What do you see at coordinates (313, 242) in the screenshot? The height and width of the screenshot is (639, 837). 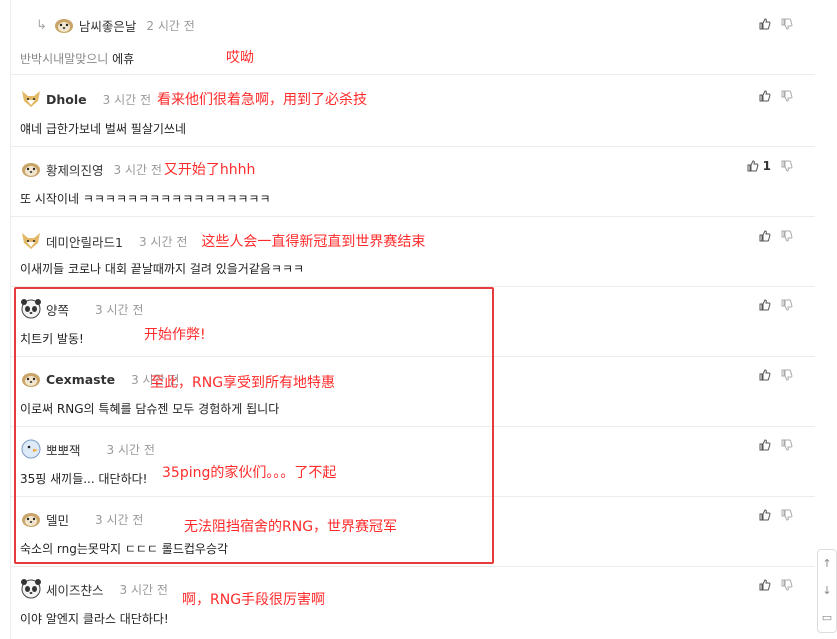 I see `translation-note: 这些人会一直得新冠直到世界赛结束` at bounding box center [313, 242].